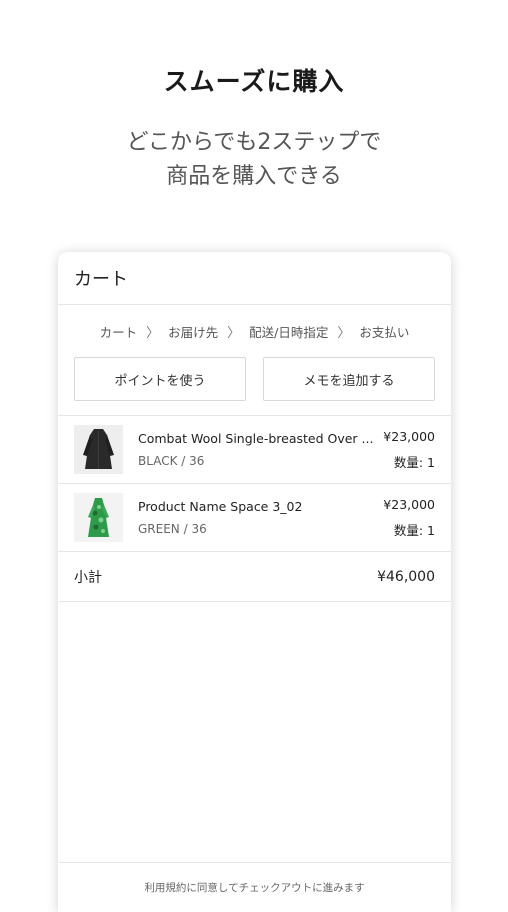  Describe the element at coordinates (254, 878) in the screenshot. I see `terms-note: 利用規約に同意してチェックアウトに進みます` at that location.